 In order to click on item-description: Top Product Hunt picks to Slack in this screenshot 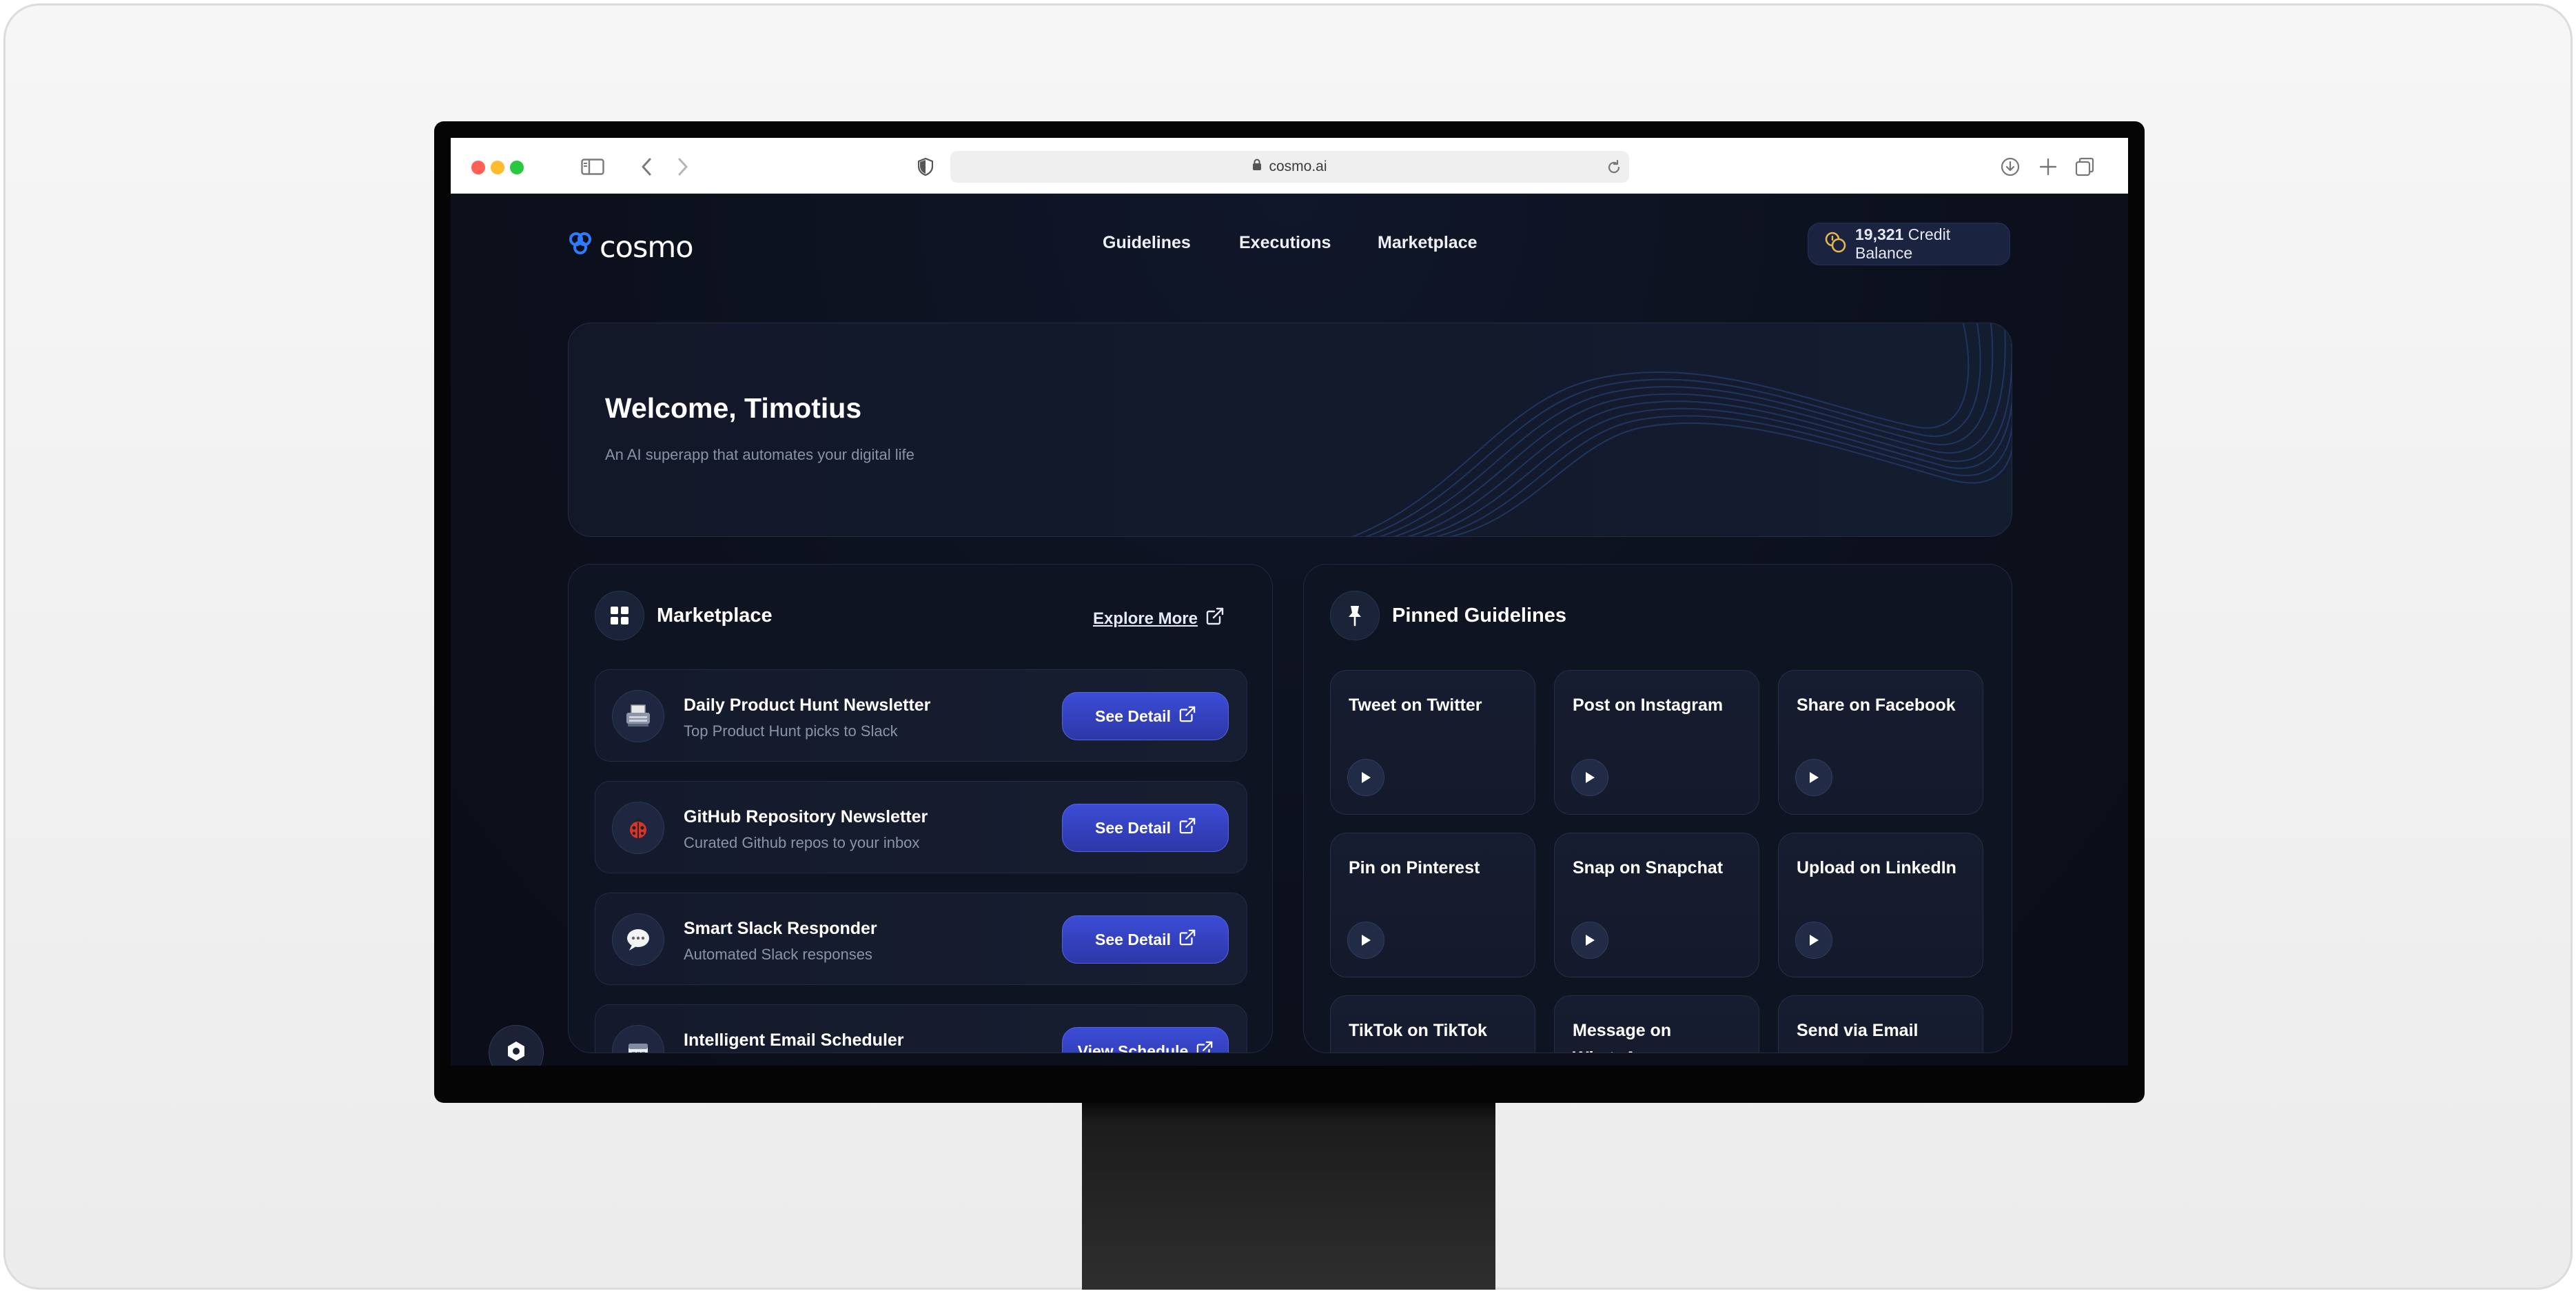, I will do `click(791, 731)`.